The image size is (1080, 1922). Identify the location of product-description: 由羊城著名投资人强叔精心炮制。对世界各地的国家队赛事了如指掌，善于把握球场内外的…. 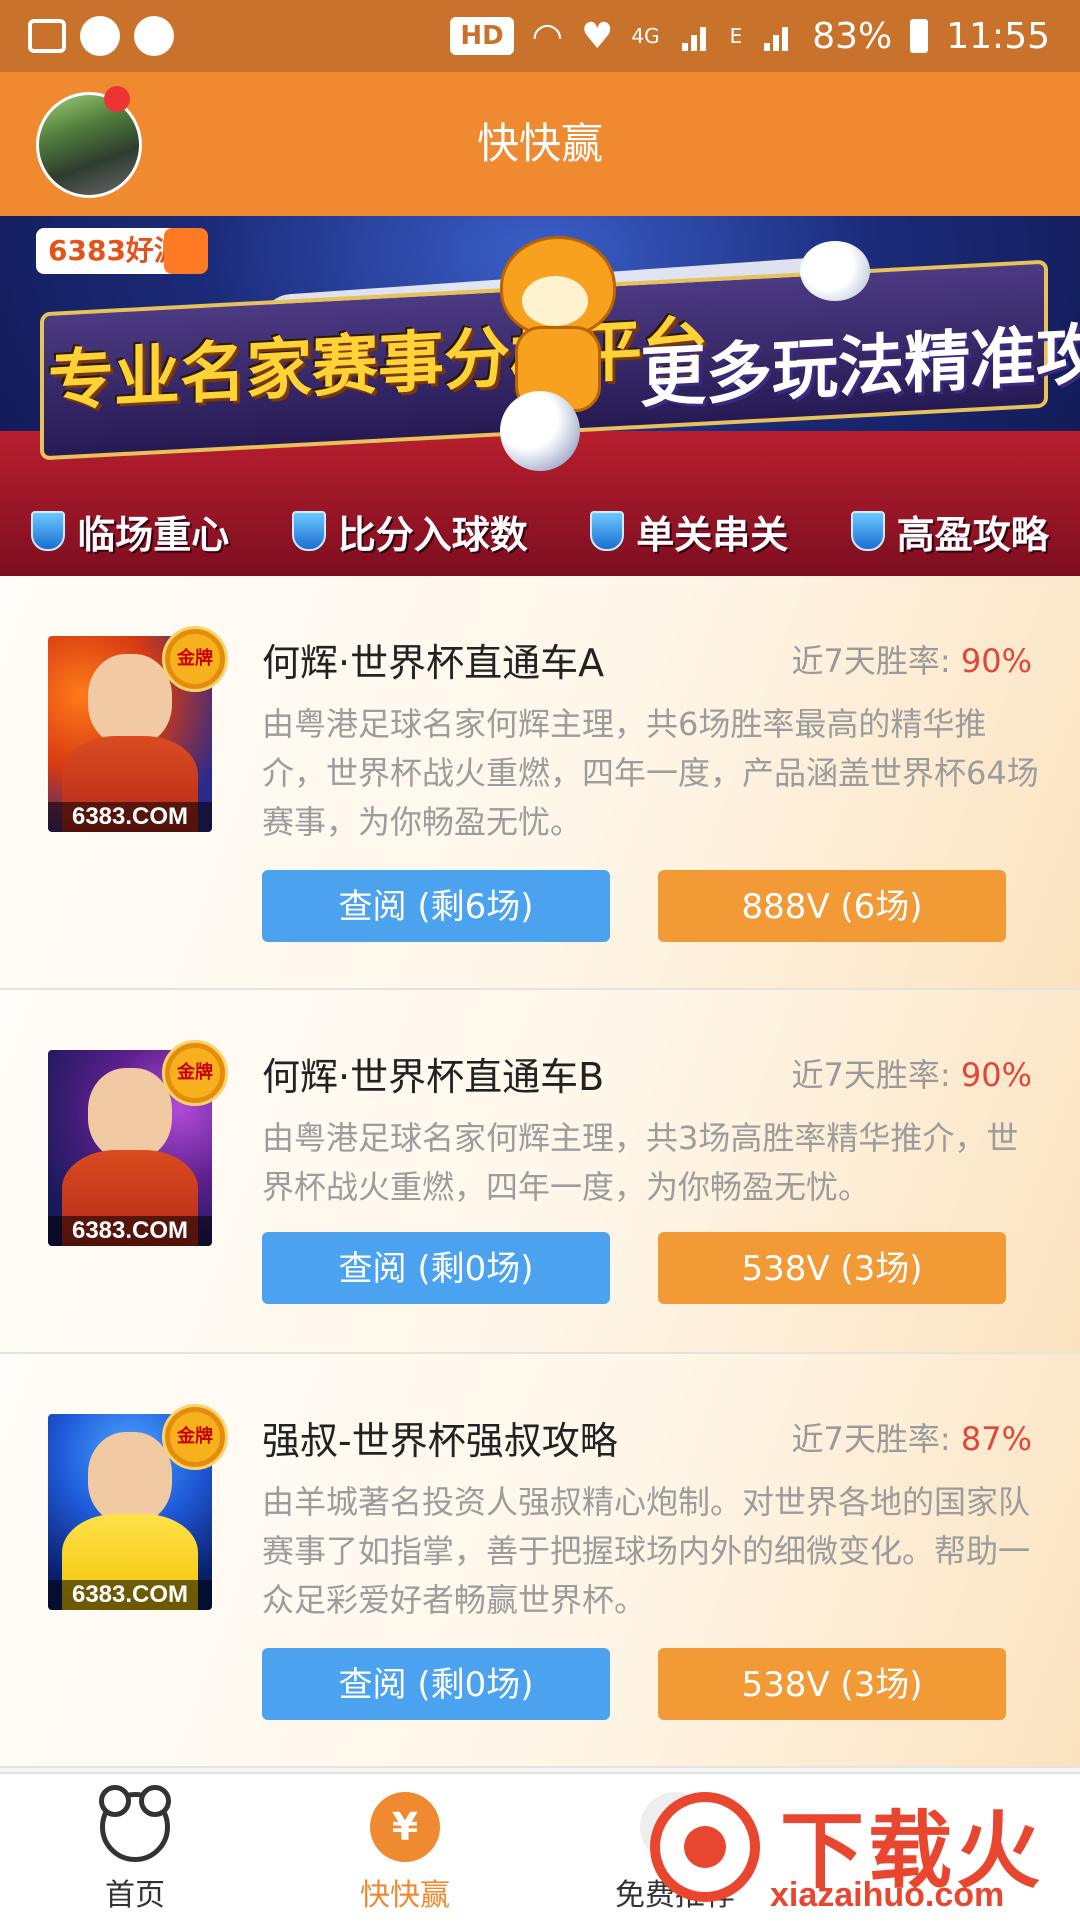
(646, 1551).